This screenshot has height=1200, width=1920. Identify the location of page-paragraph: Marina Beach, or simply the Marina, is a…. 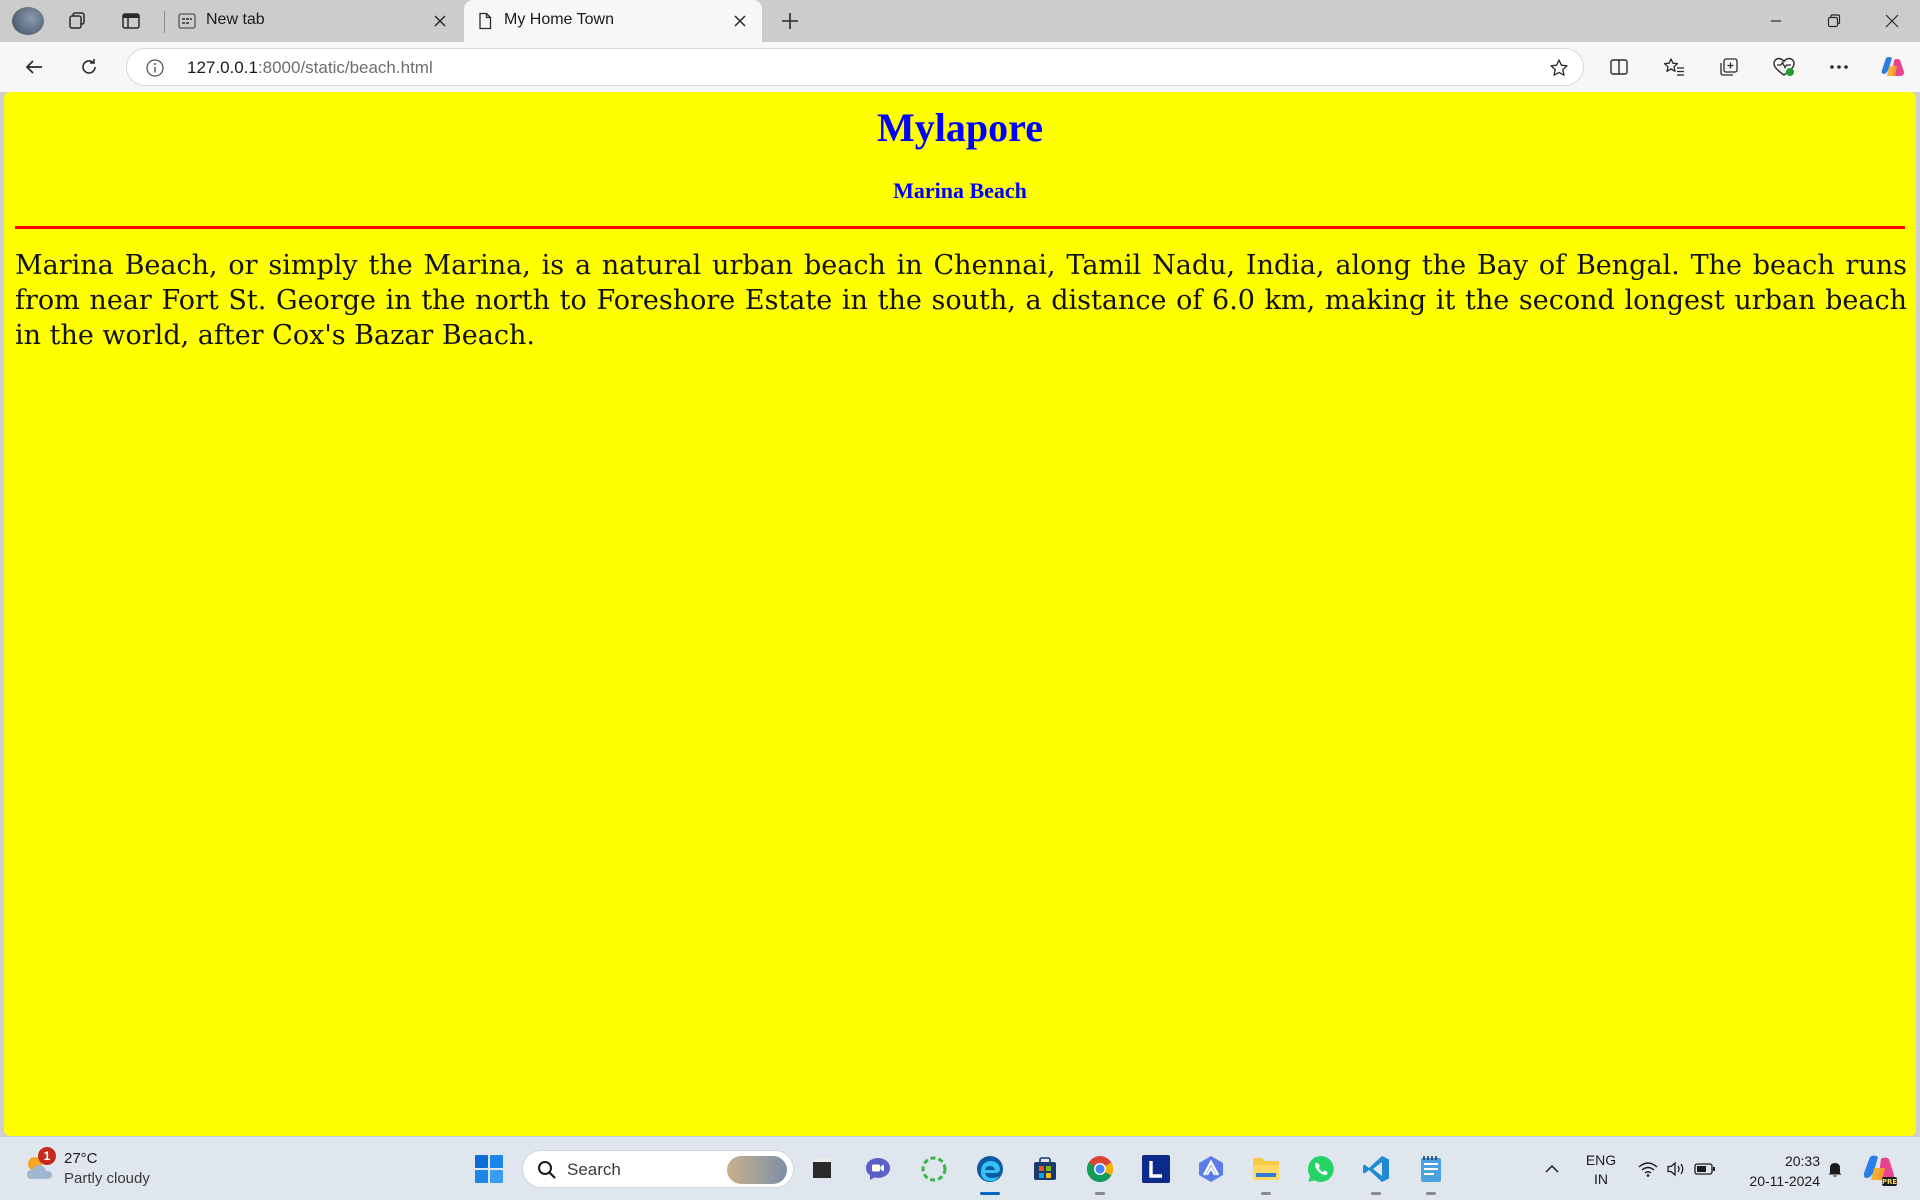
(961, 300).